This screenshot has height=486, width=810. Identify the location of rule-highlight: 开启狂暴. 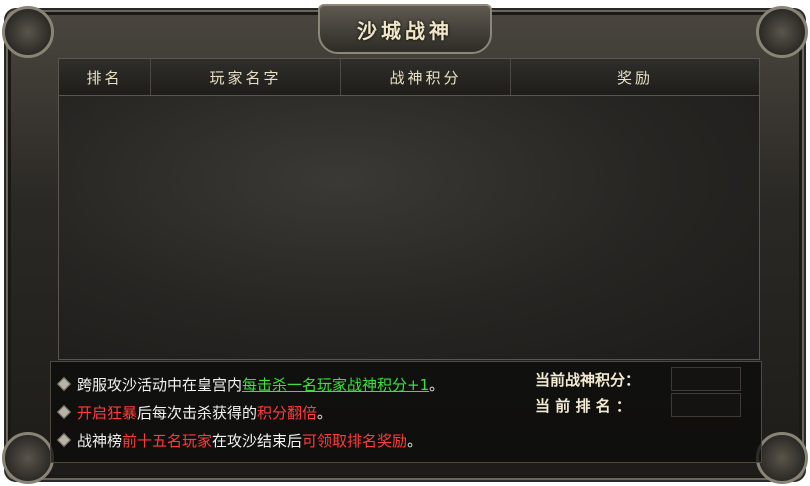
(107, 412).